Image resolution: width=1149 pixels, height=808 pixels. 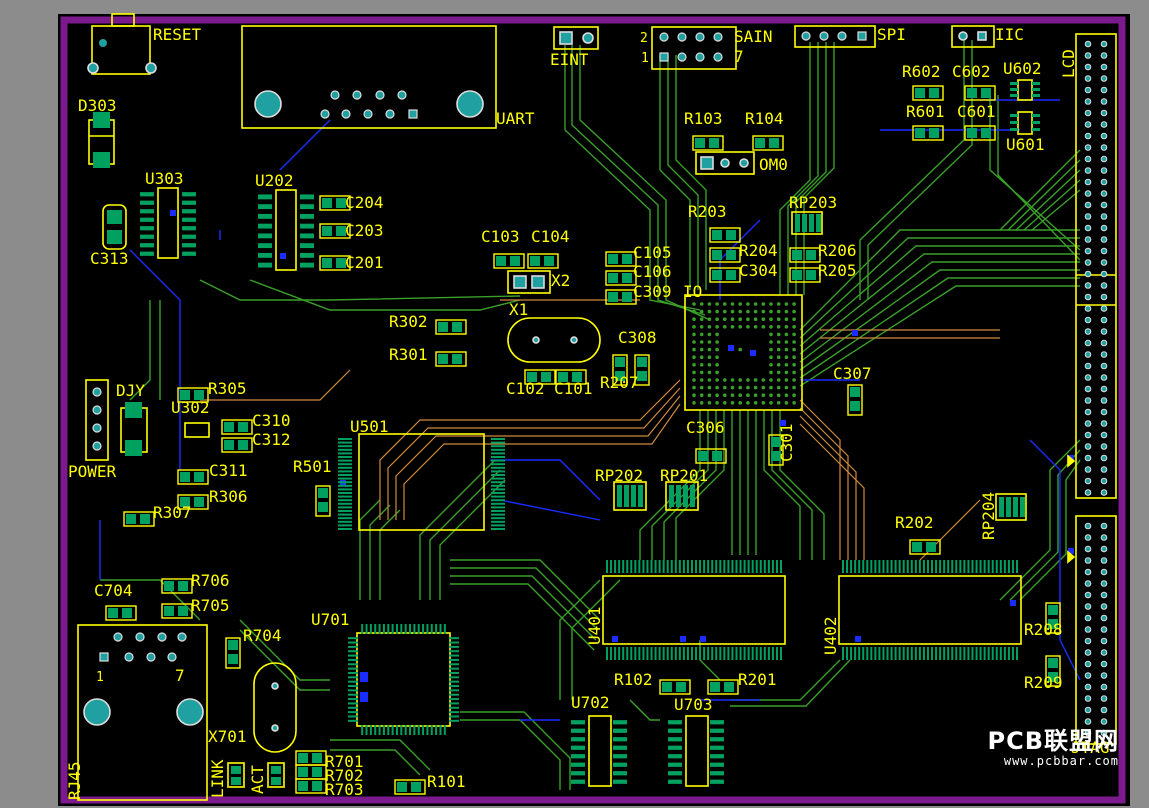 What do you see at coordinates (217, 778) in the screenshot?
I see `label-link: LINK` at bounding box center [217, 778].